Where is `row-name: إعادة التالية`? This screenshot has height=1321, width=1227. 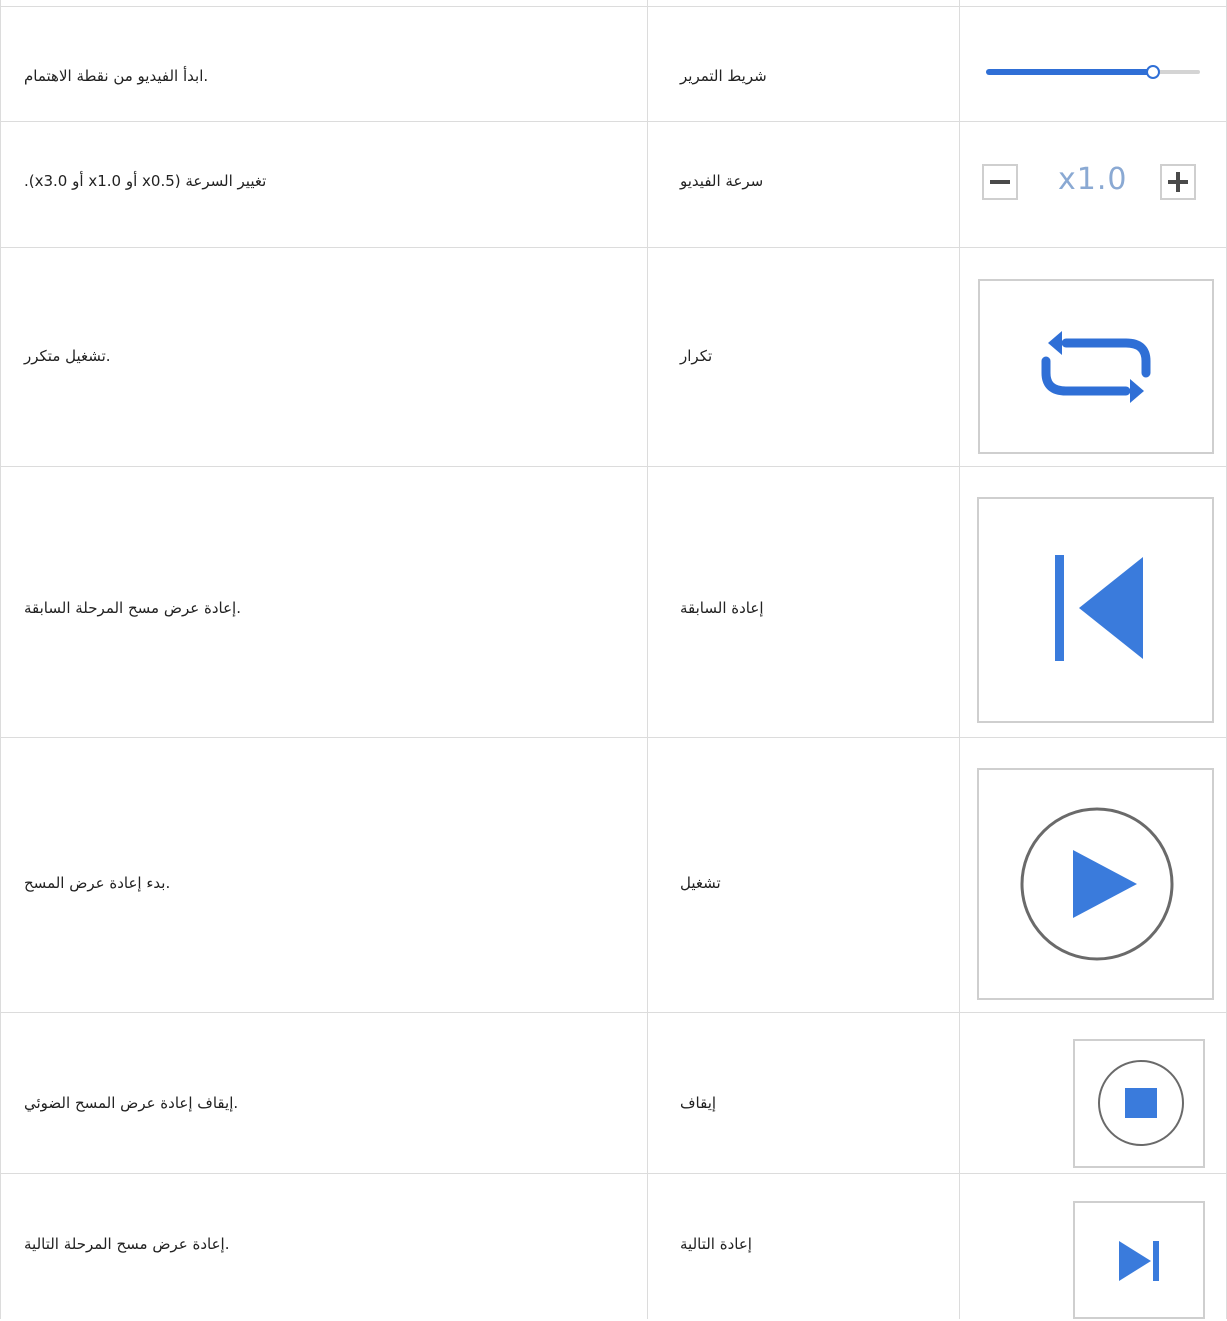 row-name: إعادة التالية is located at coordinates (716, 1244).